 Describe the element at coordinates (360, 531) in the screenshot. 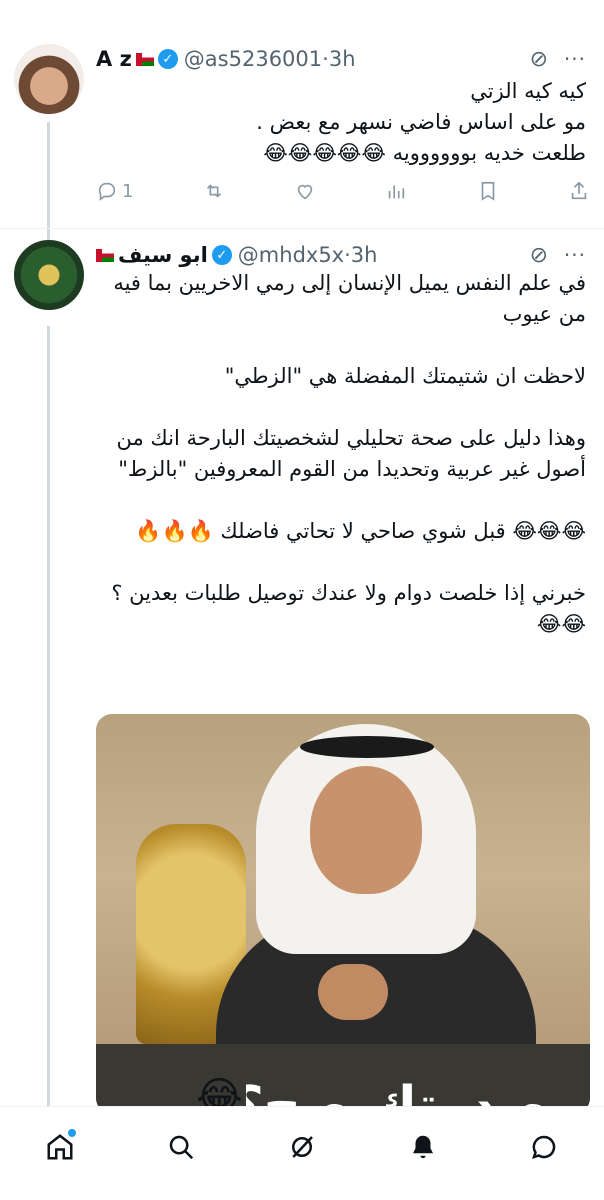

I see `tweet-paragraph: 😂😂😂 قبل شوي صاحي لا تحاتي فاضلك 🔥🔥🔥` at that location.